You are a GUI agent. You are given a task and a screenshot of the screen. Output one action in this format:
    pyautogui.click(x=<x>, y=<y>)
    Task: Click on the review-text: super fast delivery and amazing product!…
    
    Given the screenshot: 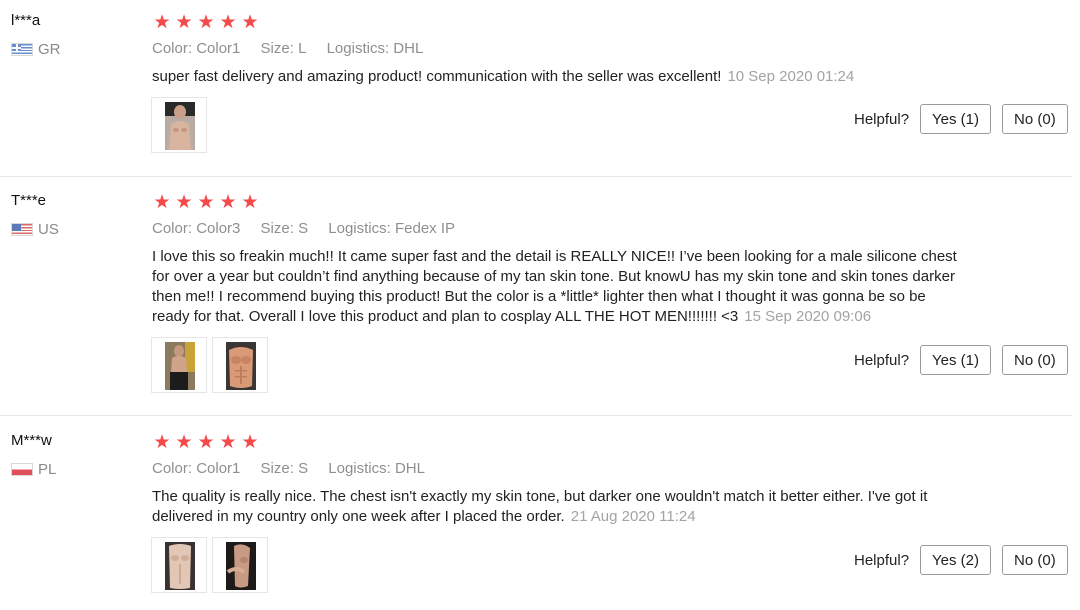 What is the action you would take?
    pyautogui.click(x=559, y=77)
    